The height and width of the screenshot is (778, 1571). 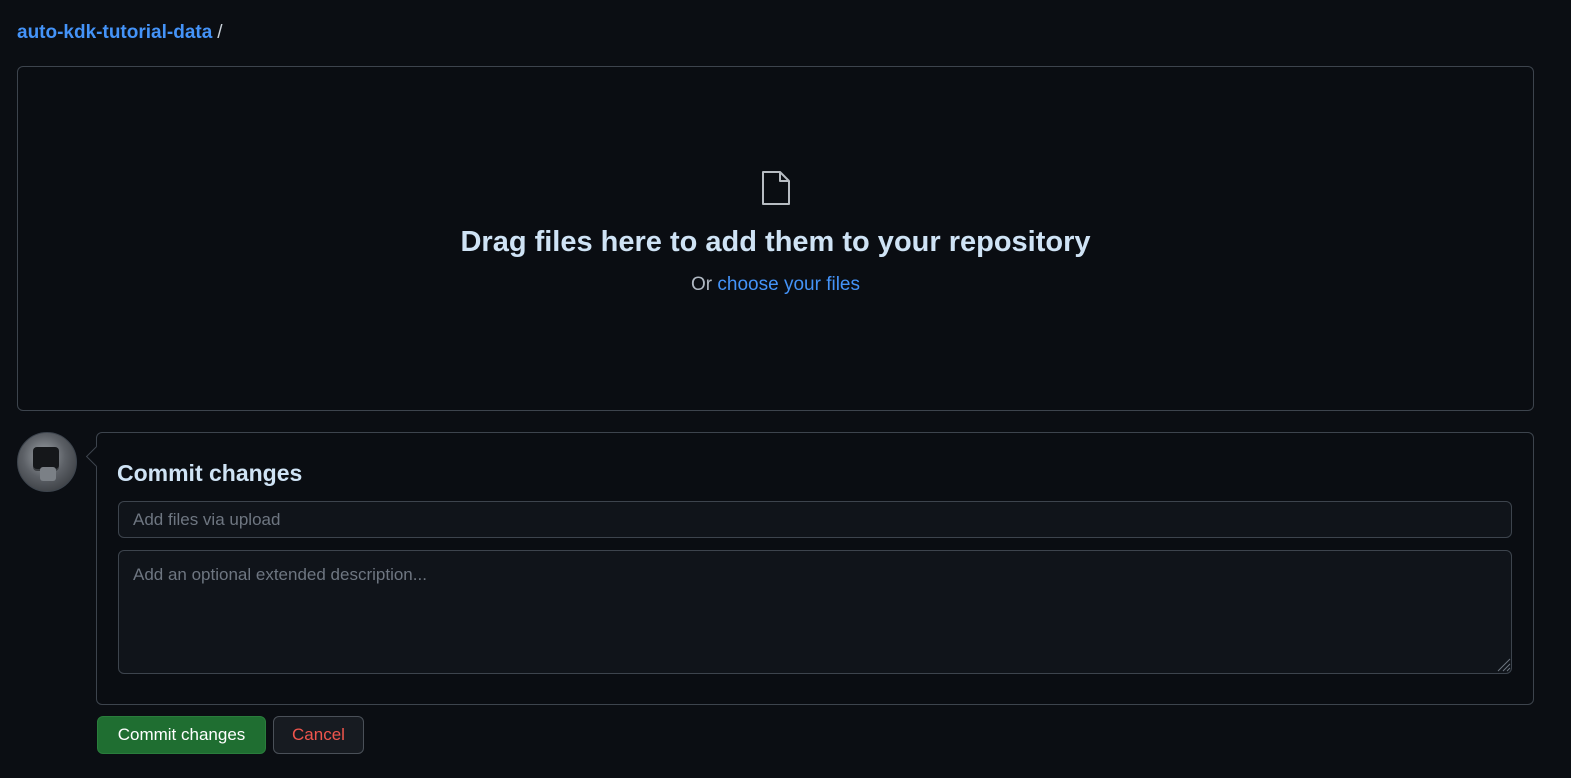 I want to click on dropzone-subline: Or choose your files, so click(x=775, y=285).